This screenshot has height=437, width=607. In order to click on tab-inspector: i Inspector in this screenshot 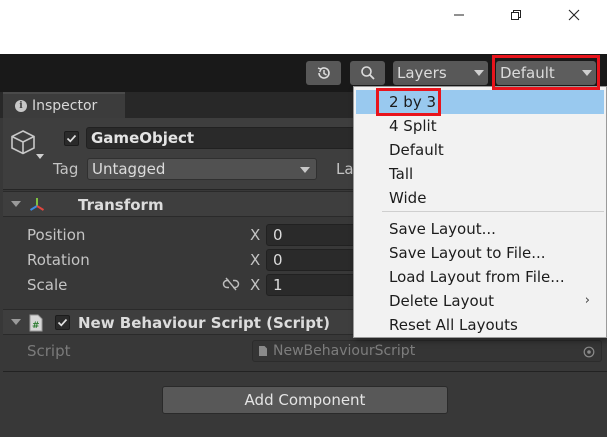, I will do `click(64, 105)`.